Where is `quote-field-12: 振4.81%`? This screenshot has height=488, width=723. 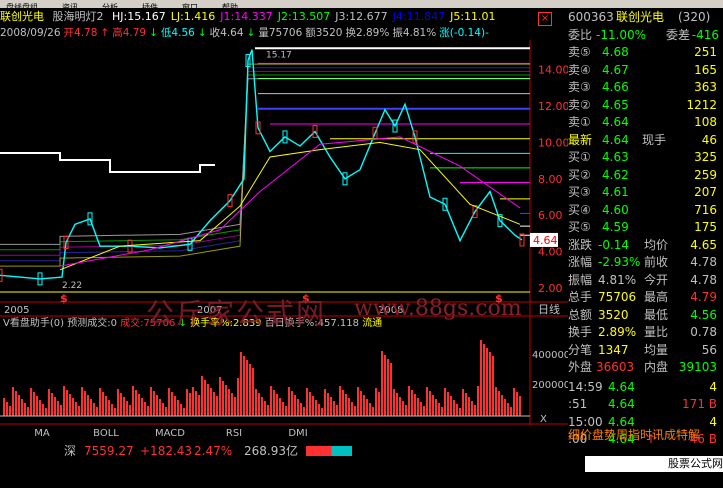 quote-field-12: 振4.81% is located at coordinates (414, 33).